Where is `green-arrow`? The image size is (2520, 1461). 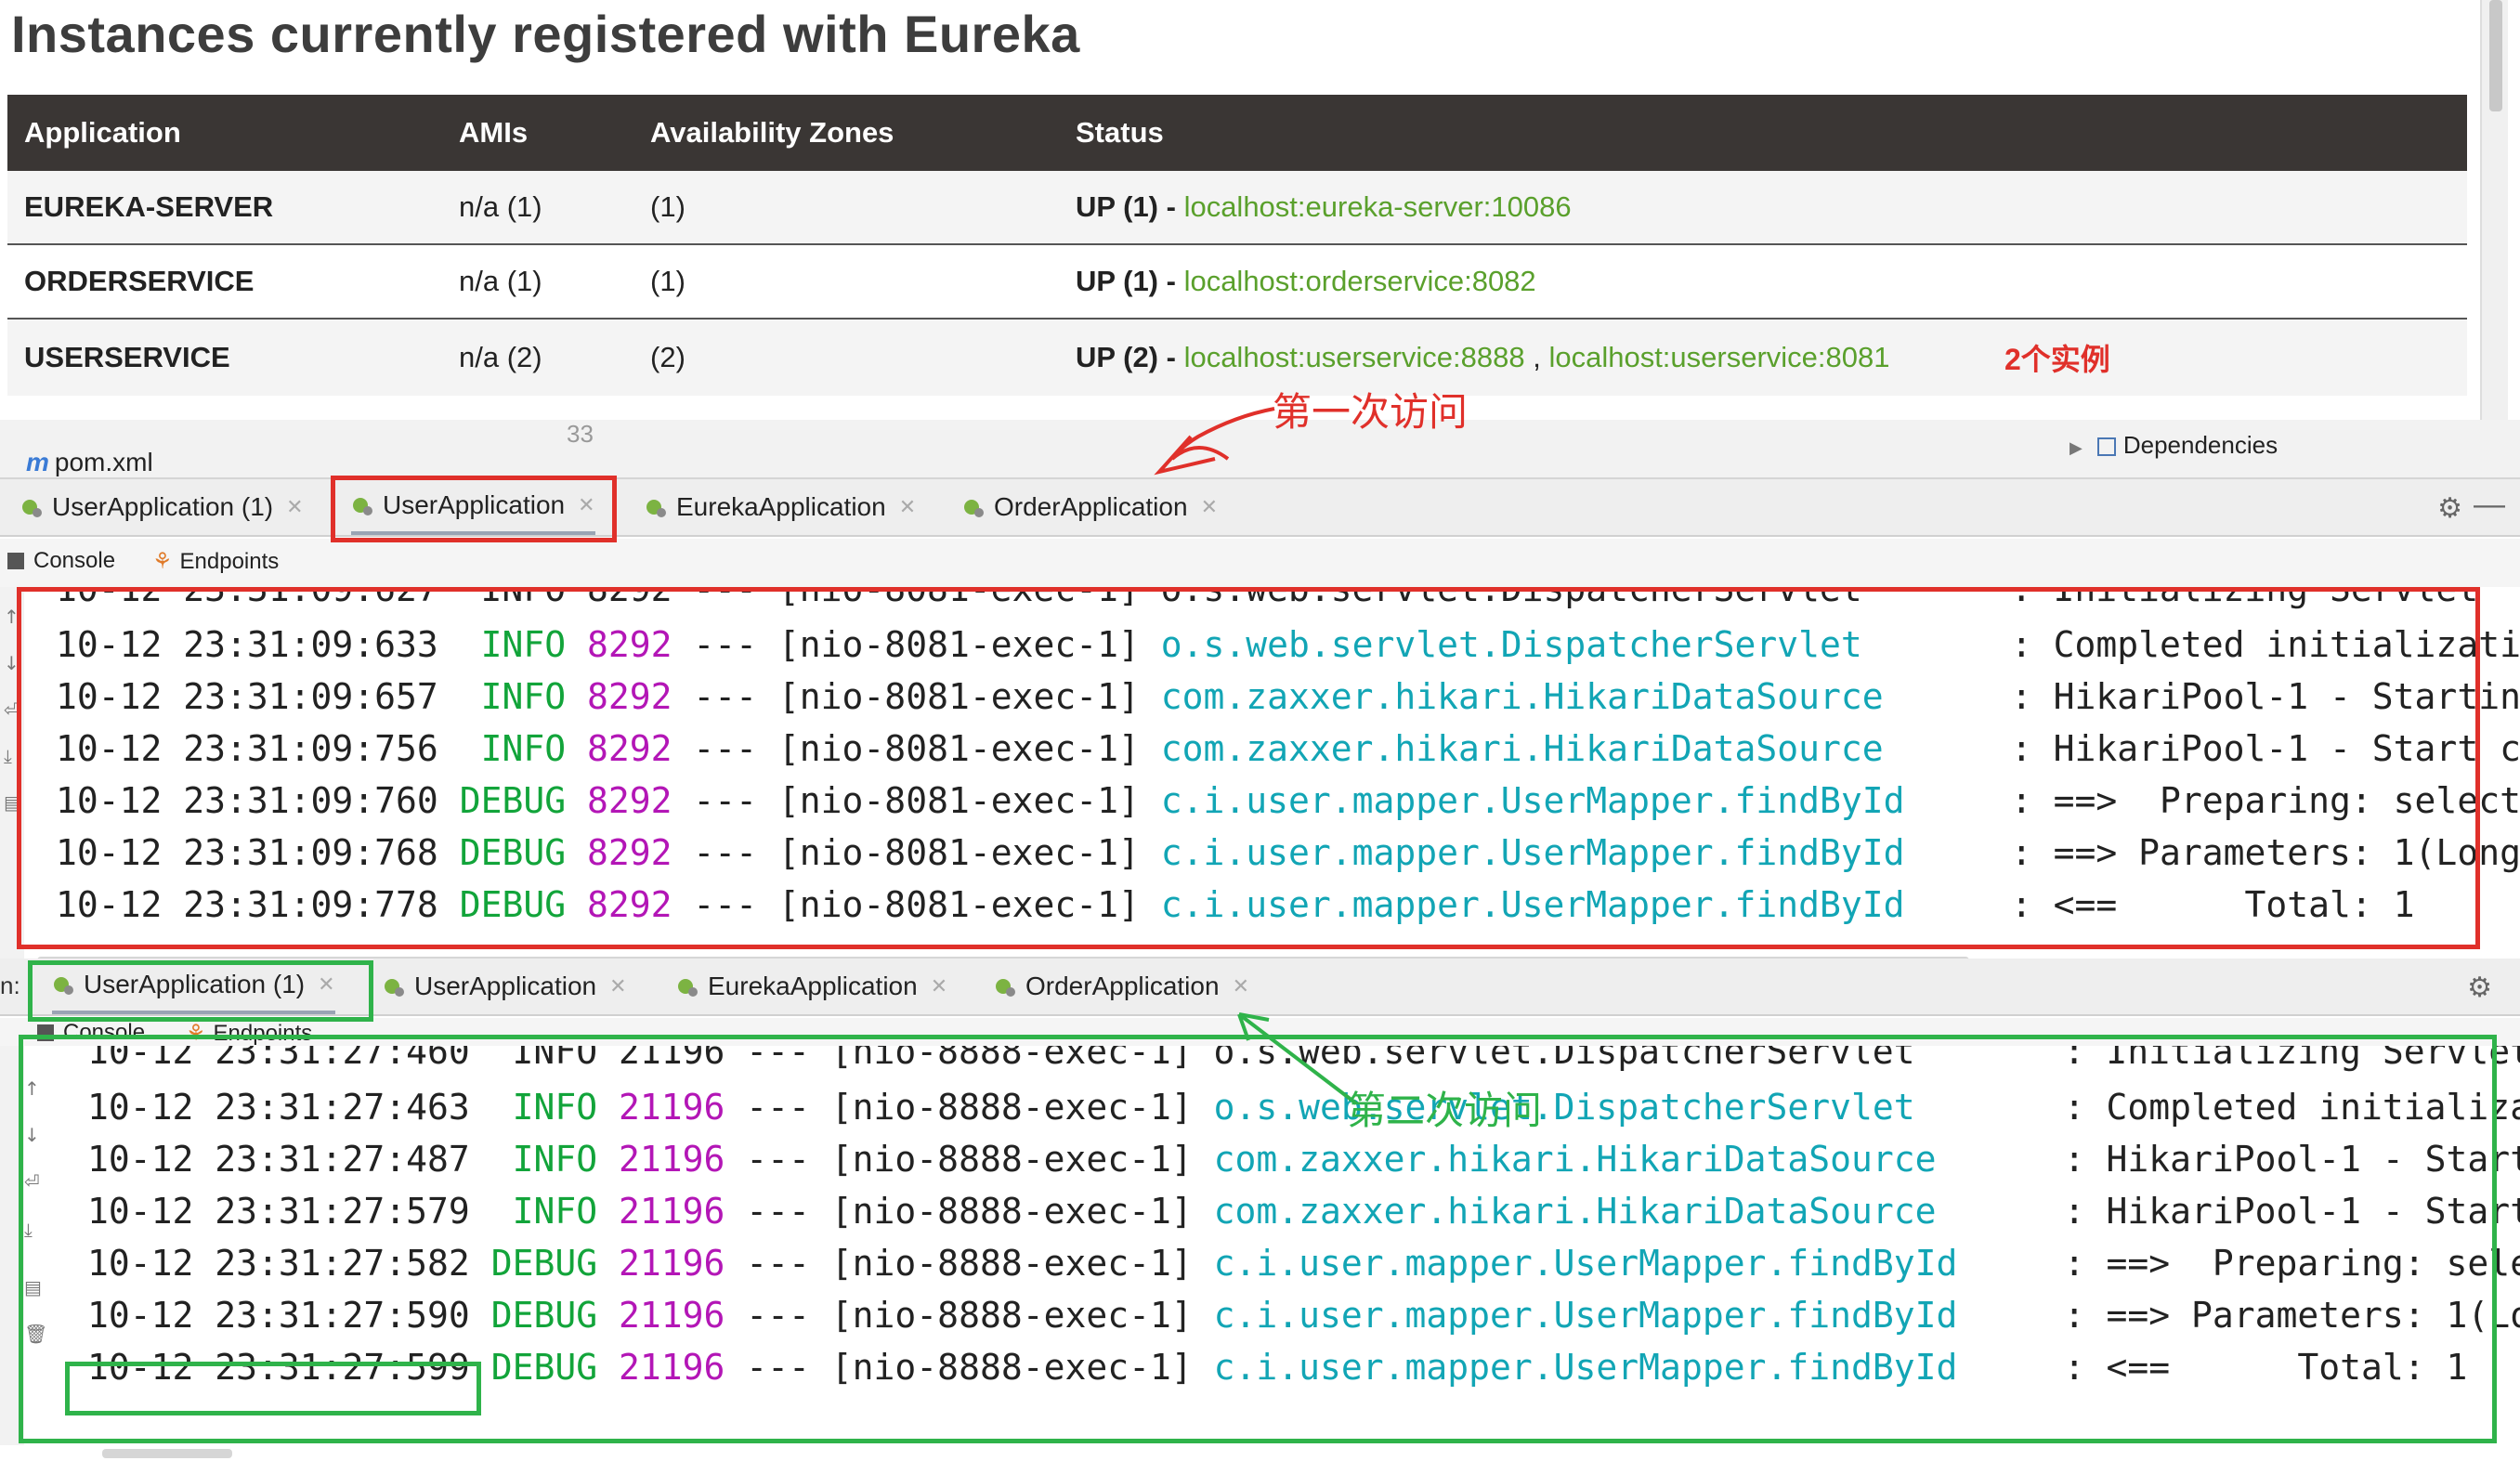 green-arrow is located at coordinates (1297, 1059).